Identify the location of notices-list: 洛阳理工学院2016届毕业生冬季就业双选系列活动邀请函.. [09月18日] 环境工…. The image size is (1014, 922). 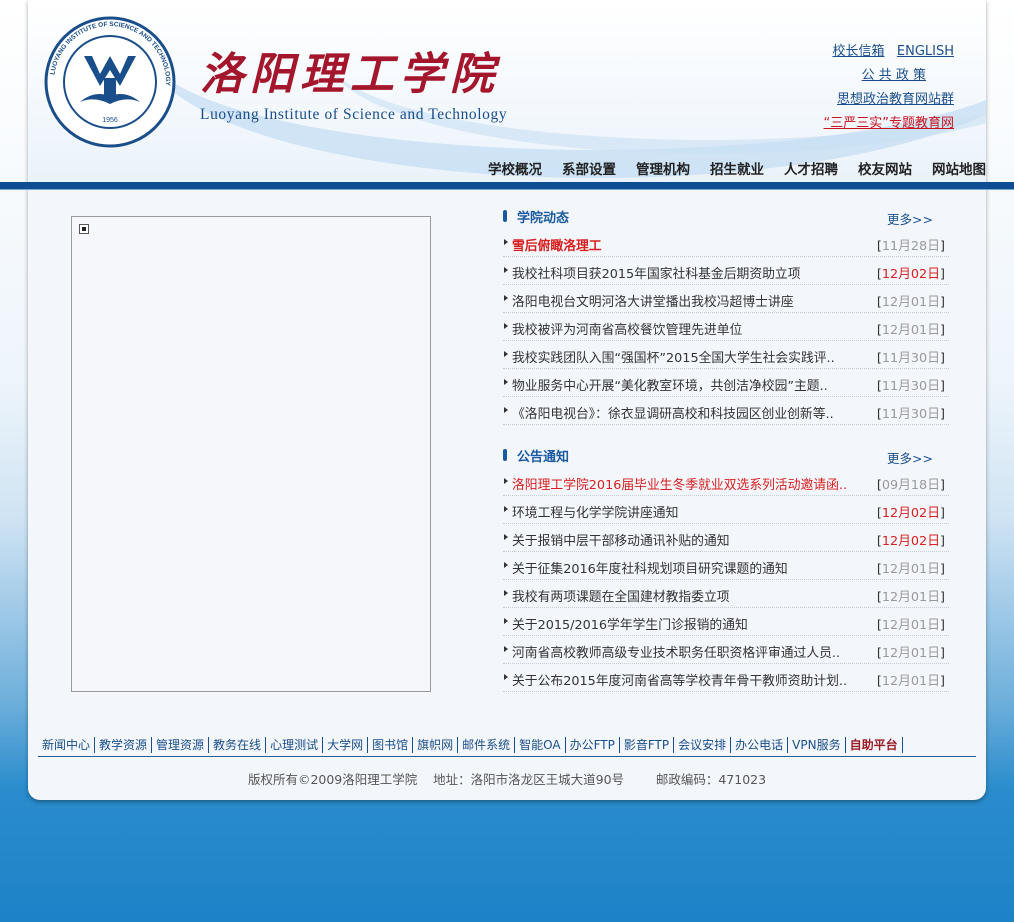
(726, 580).